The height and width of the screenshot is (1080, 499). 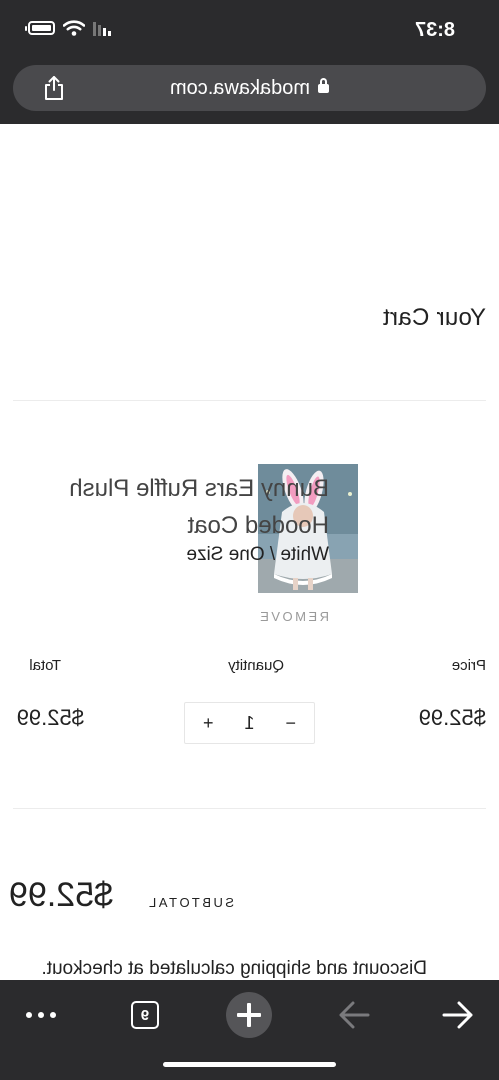 I want to click on quantity-minus-button: −, so click(x=290, y=723).